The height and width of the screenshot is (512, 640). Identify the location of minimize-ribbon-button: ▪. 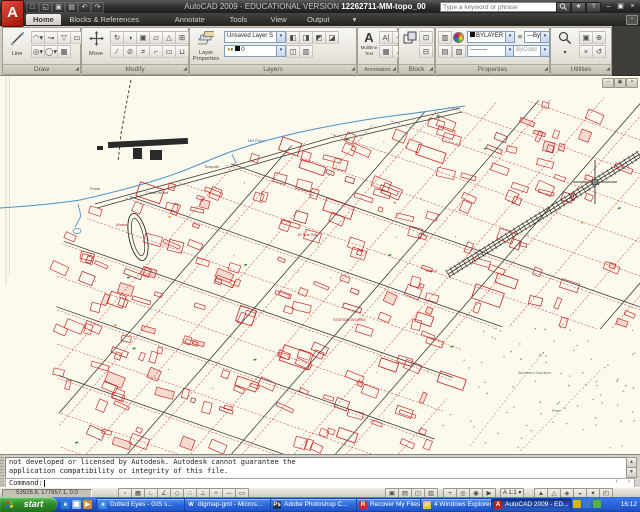
(632, 20).